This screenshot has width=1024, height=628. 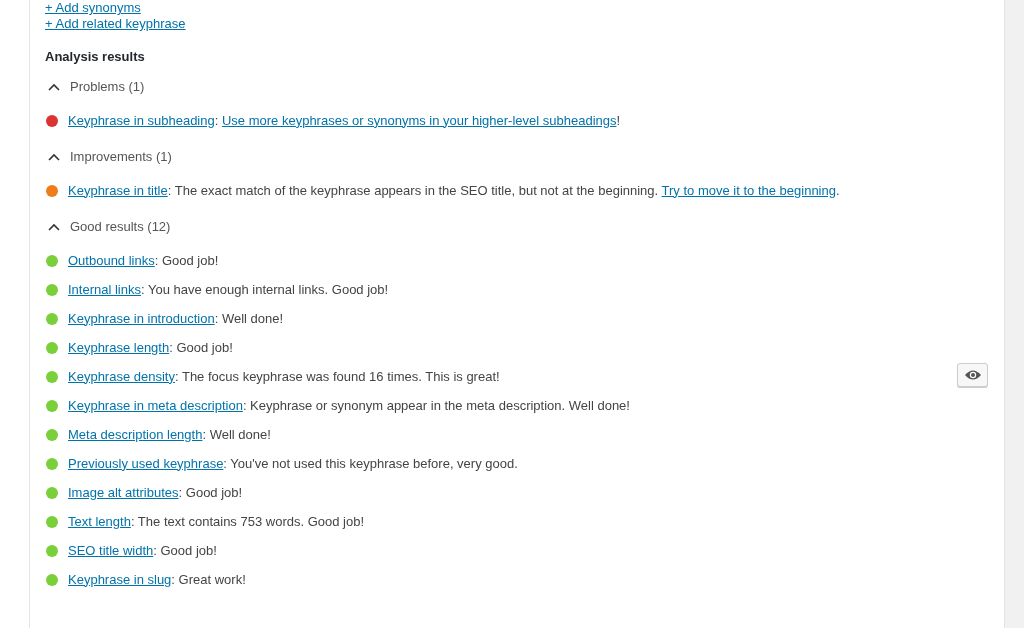 What do you see at coordinates (157, 579) in the screenshot?
I see `result-text: Keyphrase in slug: Great work!` at bounding box center [157, 579].